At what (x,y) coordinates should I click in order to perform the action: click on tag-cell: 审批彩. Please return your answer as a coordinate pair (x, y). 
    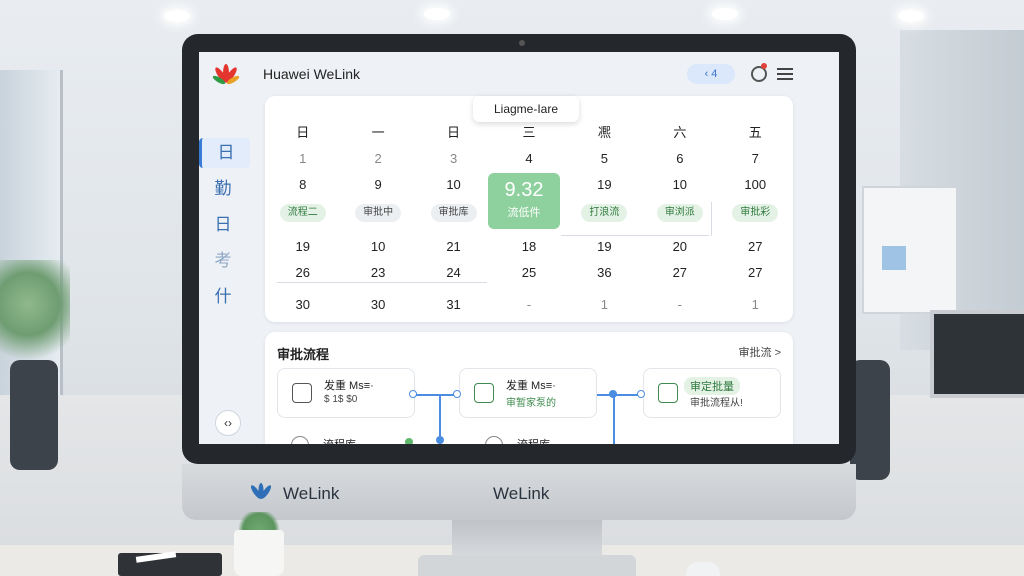
    Looking at the image, I should click on (755, 216).